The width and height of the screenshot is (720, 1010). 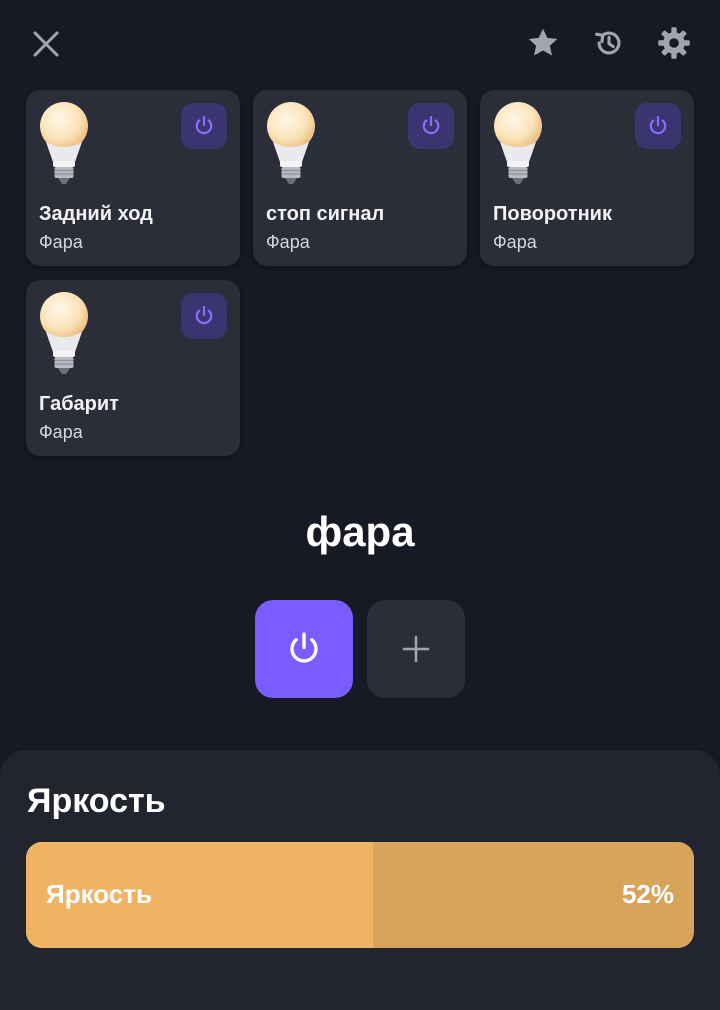 I want to click on gear-icon, so click(x=674, y=43).